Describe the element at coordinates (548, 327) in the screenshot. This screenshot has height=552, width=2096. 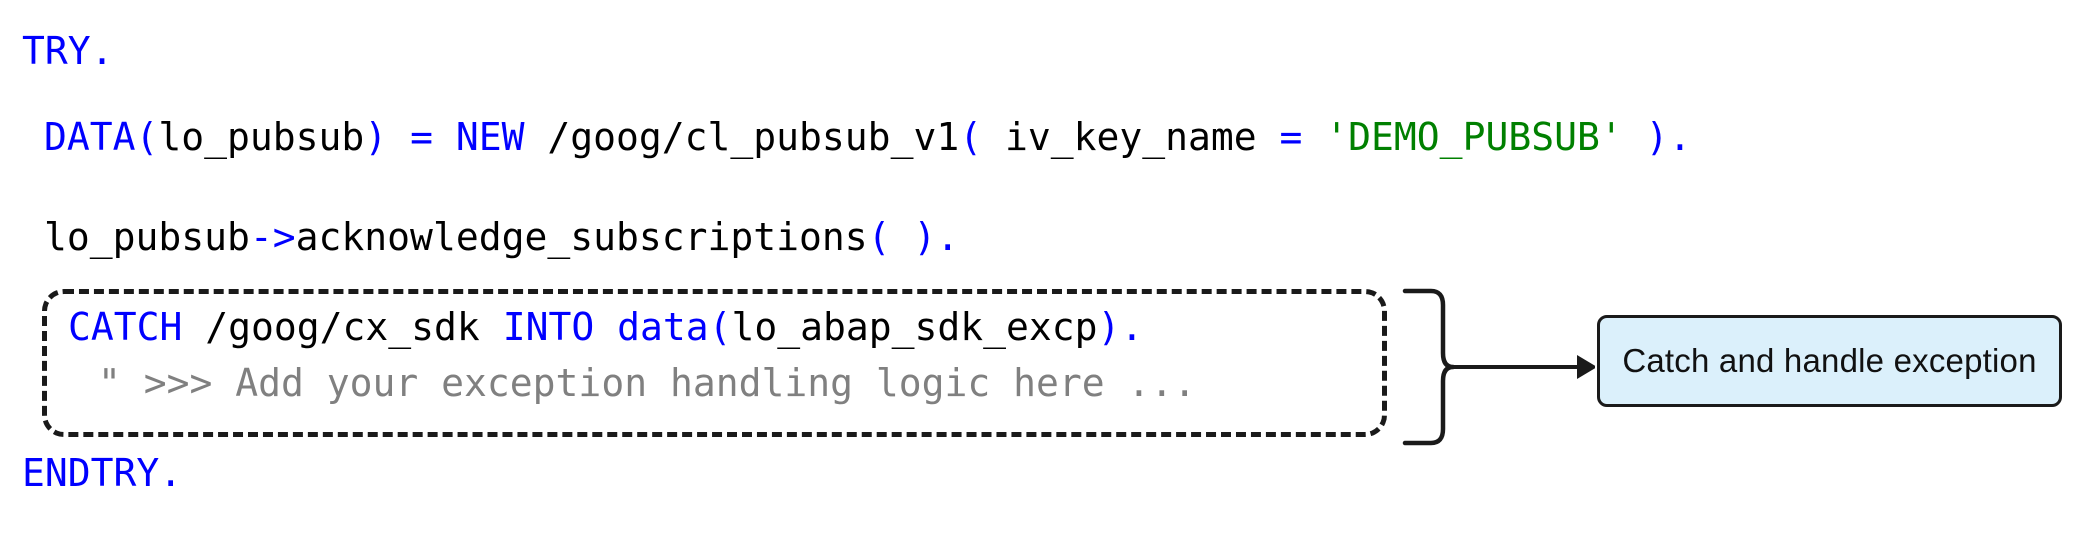
I see `code-token-kw: INTO` at that location.